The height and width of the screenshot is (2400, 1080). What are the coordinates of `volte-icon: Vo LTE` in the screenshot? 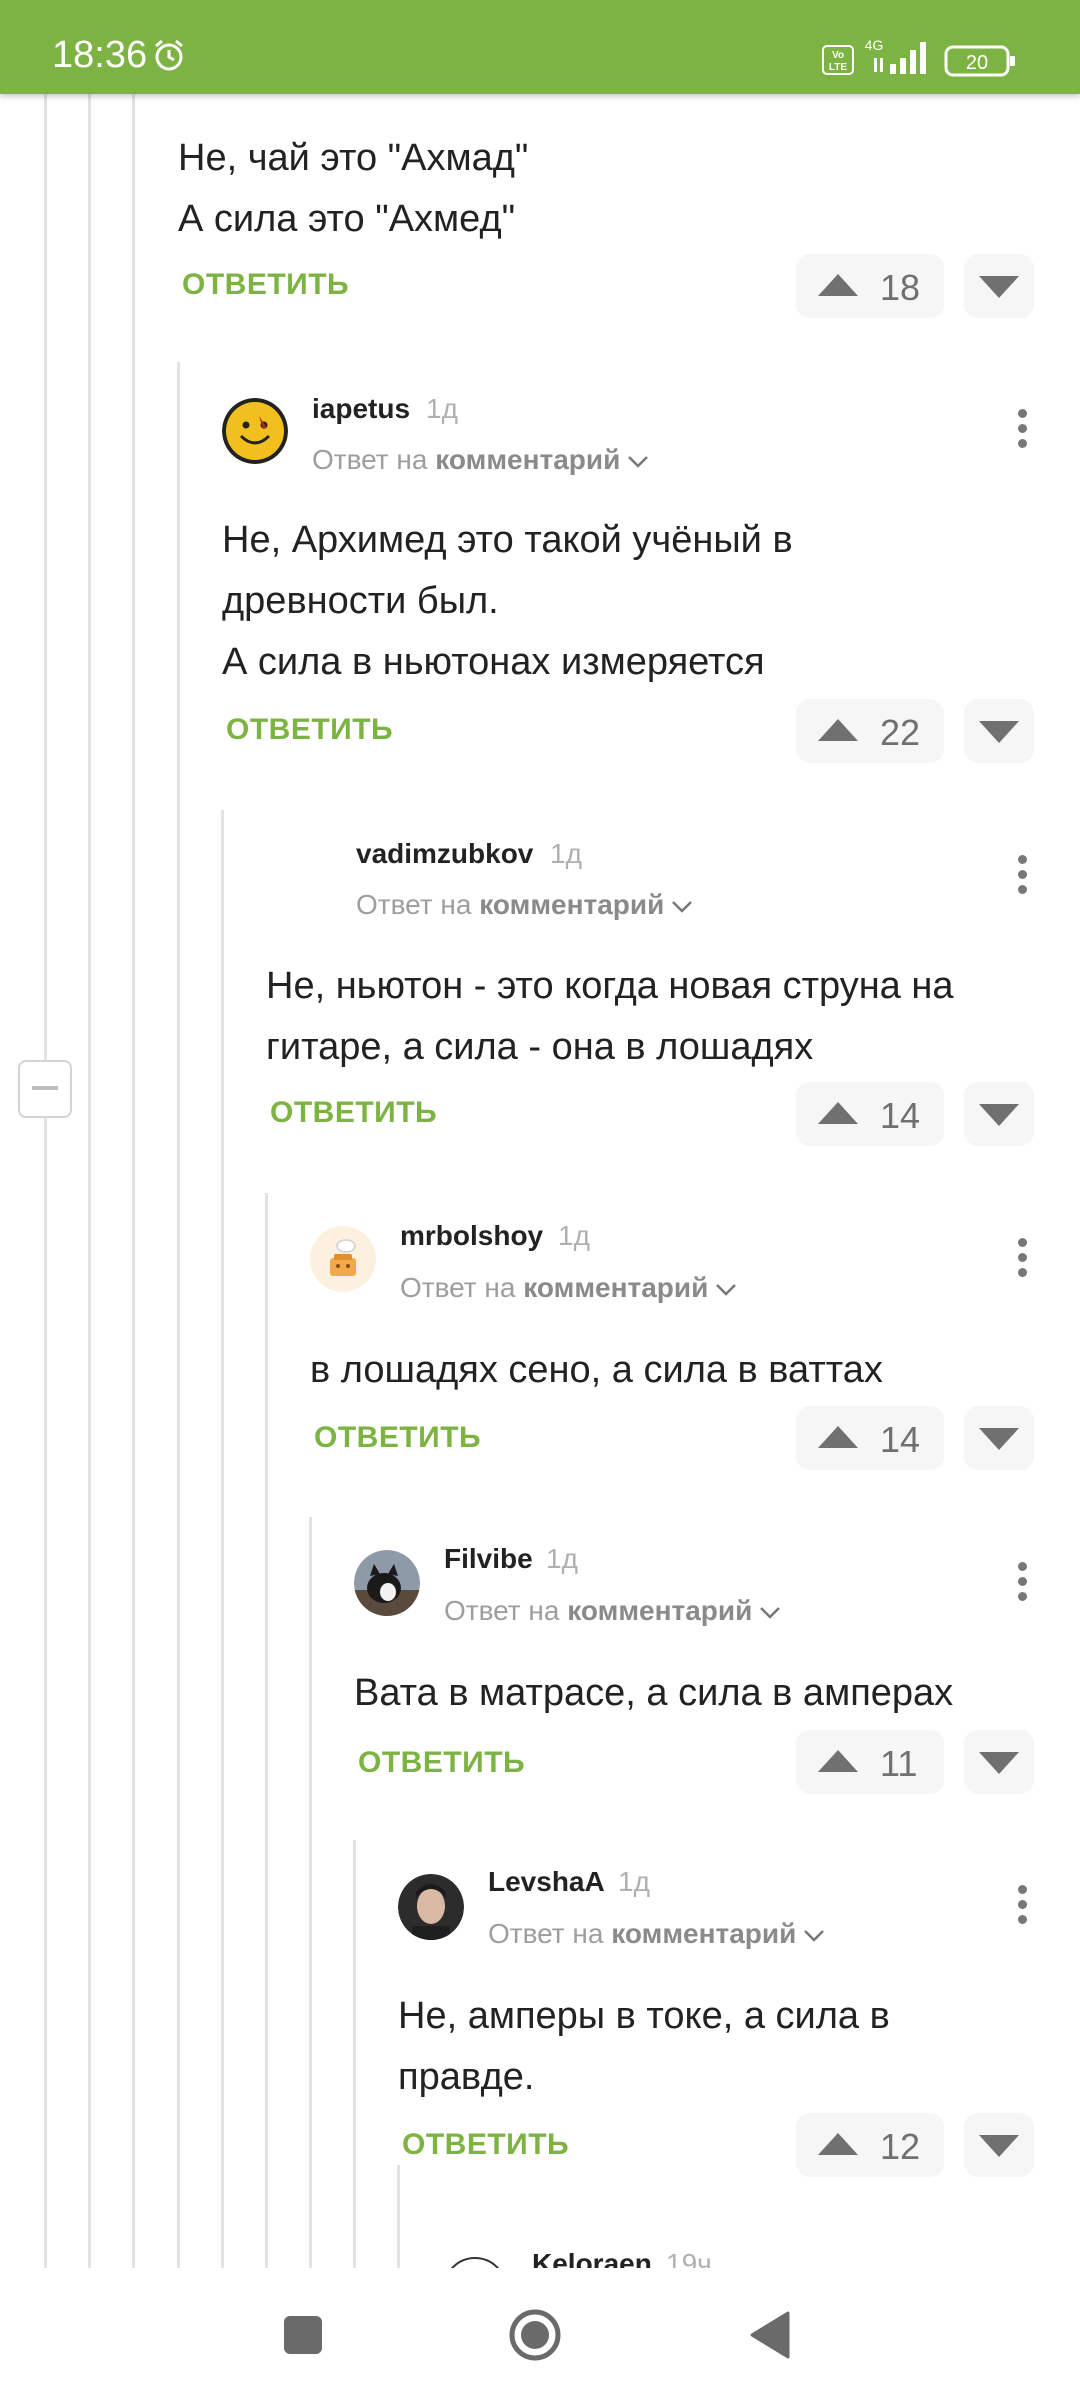 It's located at (838, 60).